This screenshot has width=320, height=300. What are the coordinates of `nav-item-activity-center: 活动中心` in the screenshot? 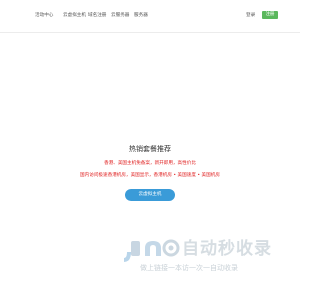 It's located at (44, 16).